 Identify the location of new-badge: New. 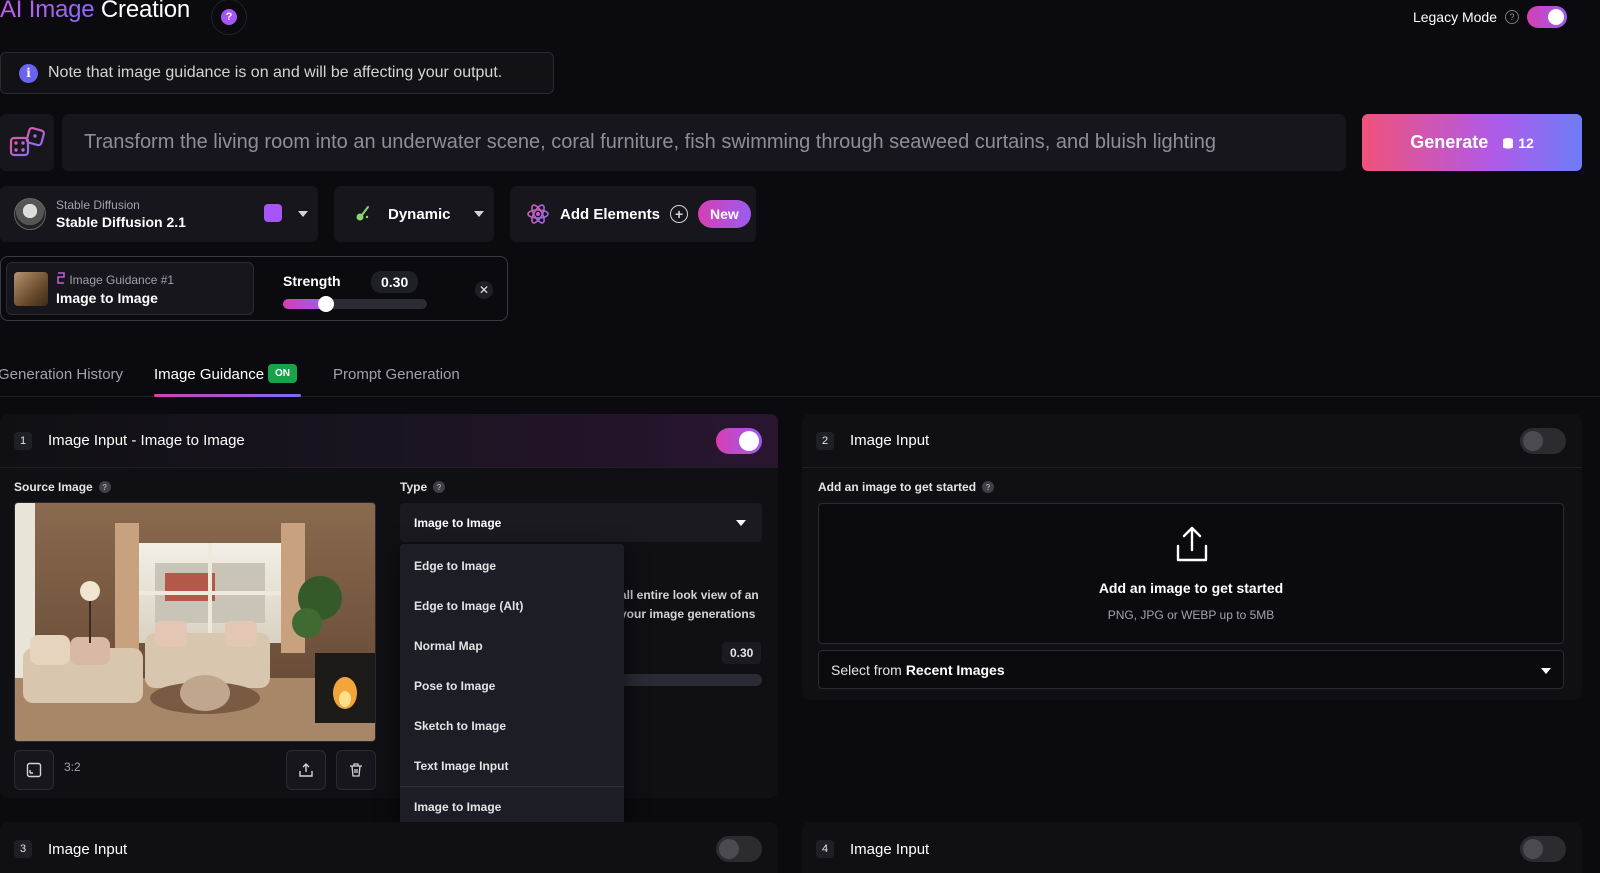
(724, 214).